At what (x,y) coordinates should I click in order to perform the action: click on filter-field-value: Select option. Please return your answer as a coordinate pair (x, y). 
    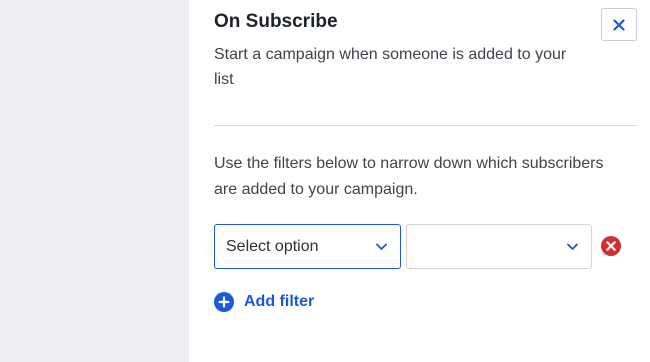
    Looking at the image, I should click on (272, 246).